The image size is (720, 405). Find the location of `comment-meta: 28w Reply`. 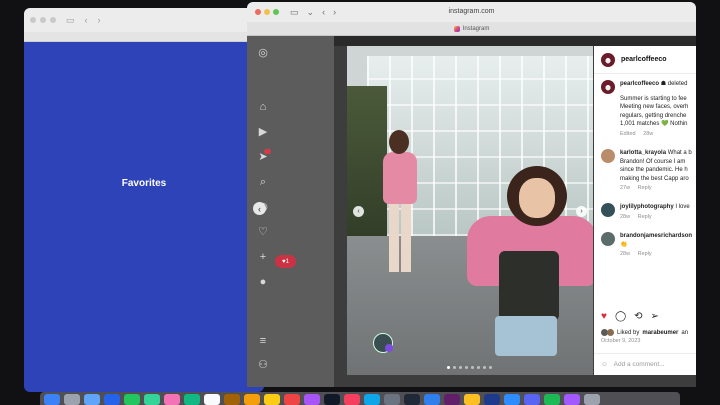

comment-meta: 28w Reply is located at coordinates (656, 254).